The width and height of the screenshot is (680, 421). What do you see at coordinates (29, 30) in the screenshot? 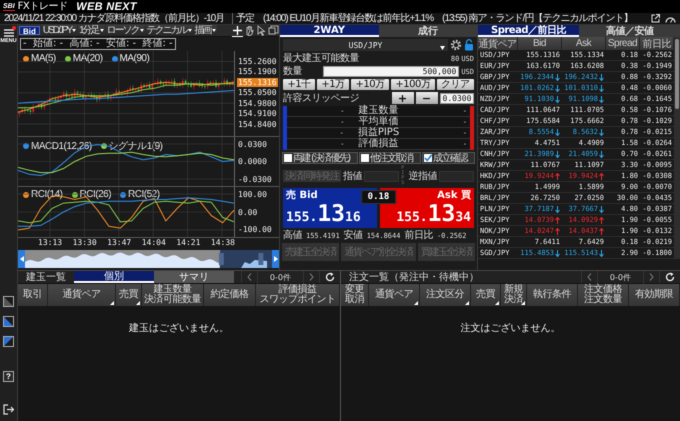
I see `price-type-button: Bid` at bounding box center [29, 30].